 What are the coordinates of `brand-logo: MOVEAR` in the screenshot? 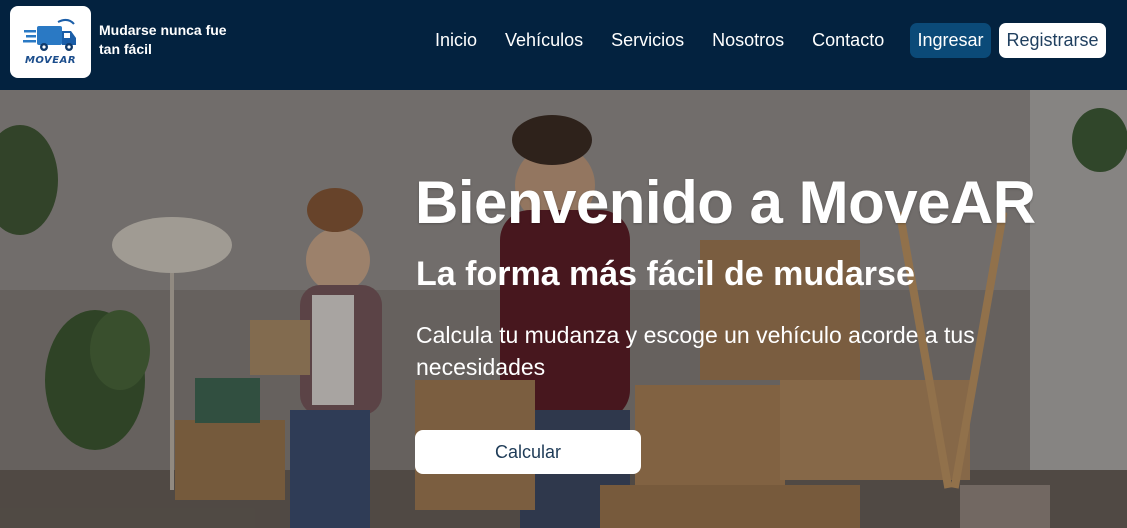 It's located at (50, 42).